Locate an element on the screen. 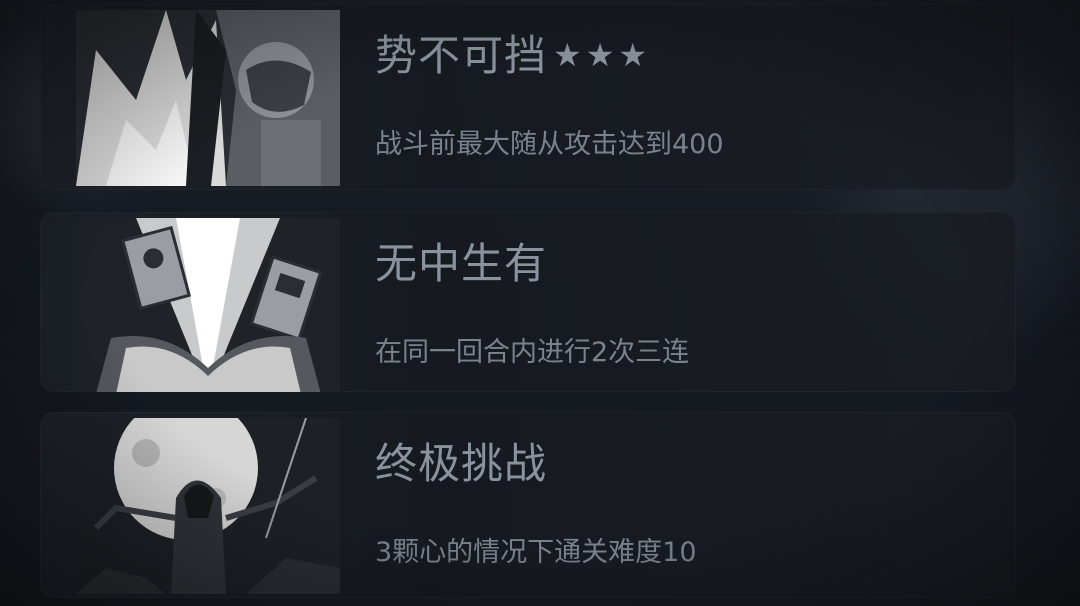  achievement-title: 终极挑战 is located at coordinates (461, 460).